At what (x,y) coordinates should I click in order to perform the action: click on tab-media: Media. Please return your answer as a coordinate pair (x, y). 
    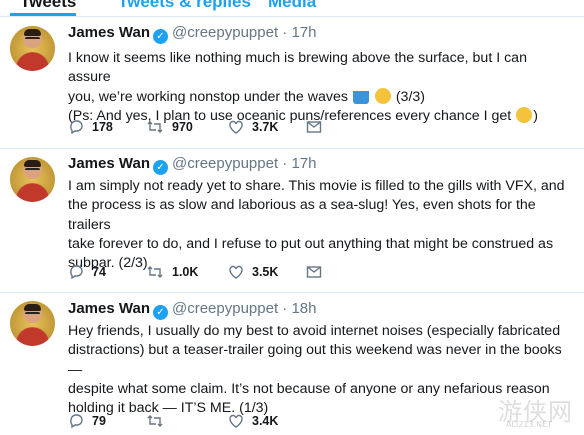
    Looking at the image, I should click on (292, 6).